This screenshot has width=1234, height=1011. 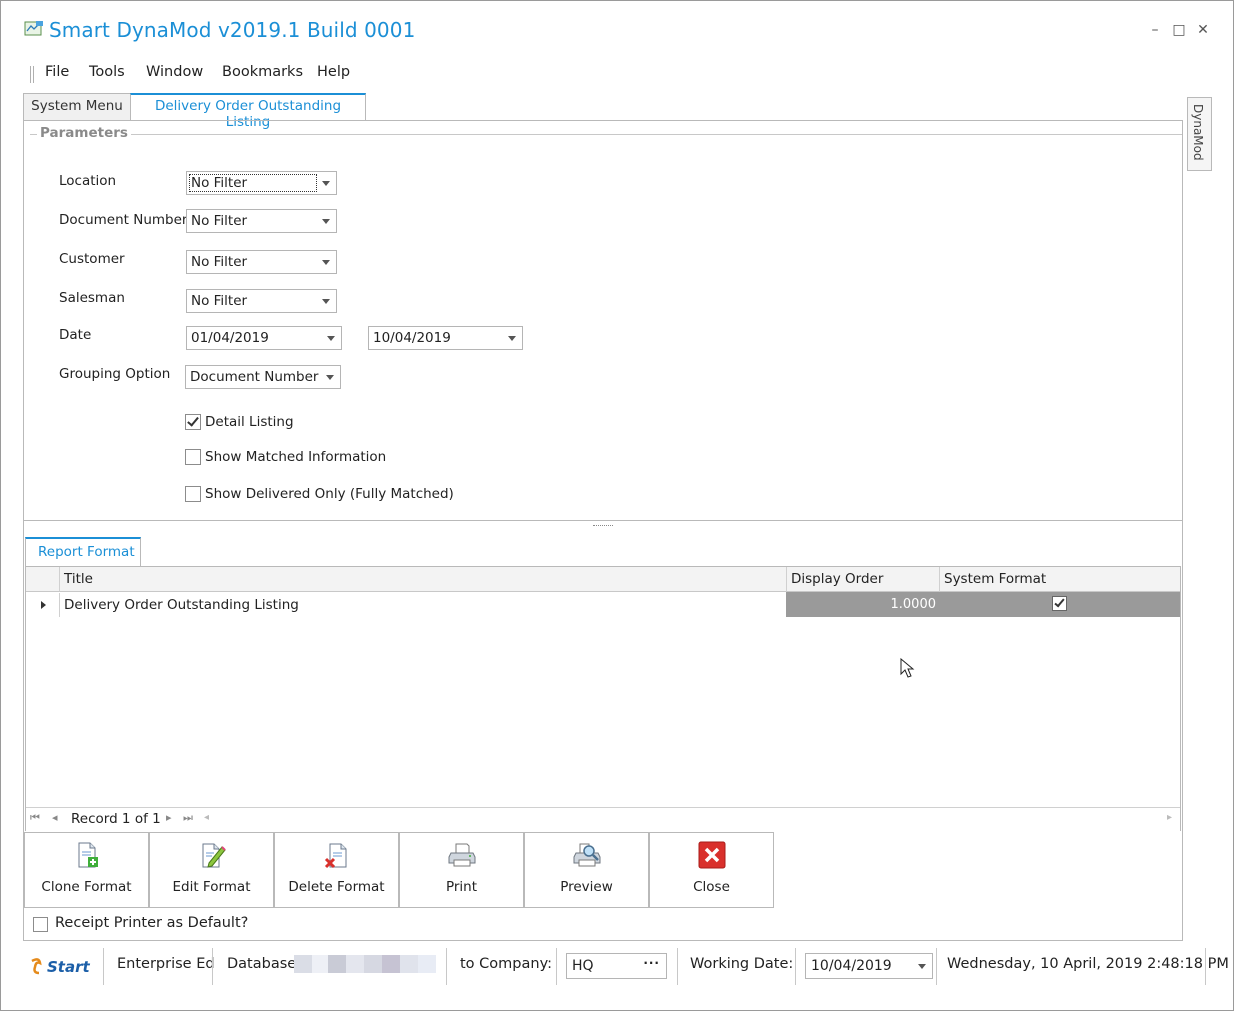 What do you see at coordinates (40, 924) in the screenshot?
I see `receipt-printer-checkbox` at bounding box center [40, 924].